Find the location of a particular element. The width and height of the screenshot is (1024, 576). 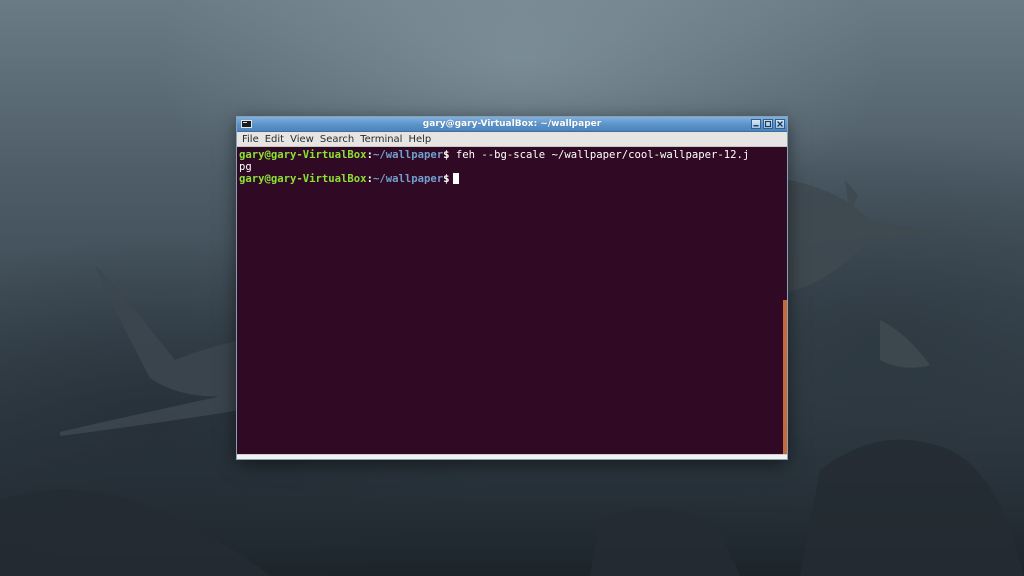

prompt-symbol: $ is located at coordinates (446, 179).